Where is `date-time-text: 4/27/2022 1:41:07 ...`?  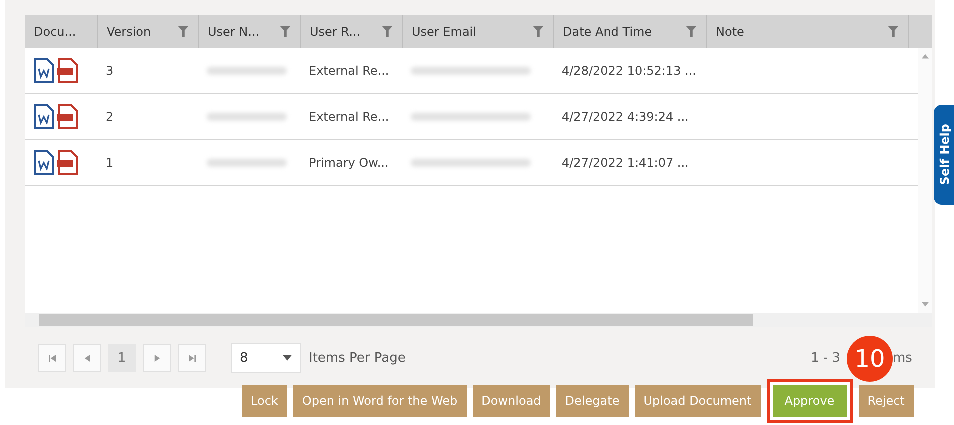 date-time-text: 4/27/2022 1:41:07 ... is located at coordinates (625, 163).